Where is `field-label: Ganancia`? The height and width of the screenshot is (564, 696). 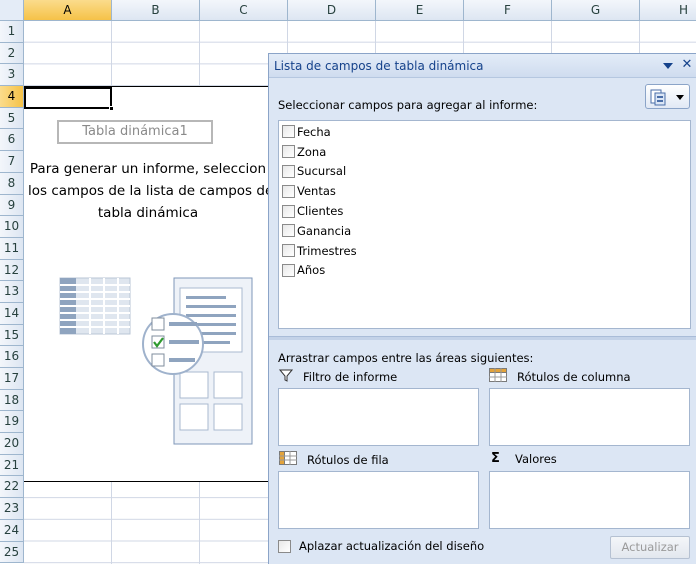 field-label: Ganancia is located at coordinates (324, 230).